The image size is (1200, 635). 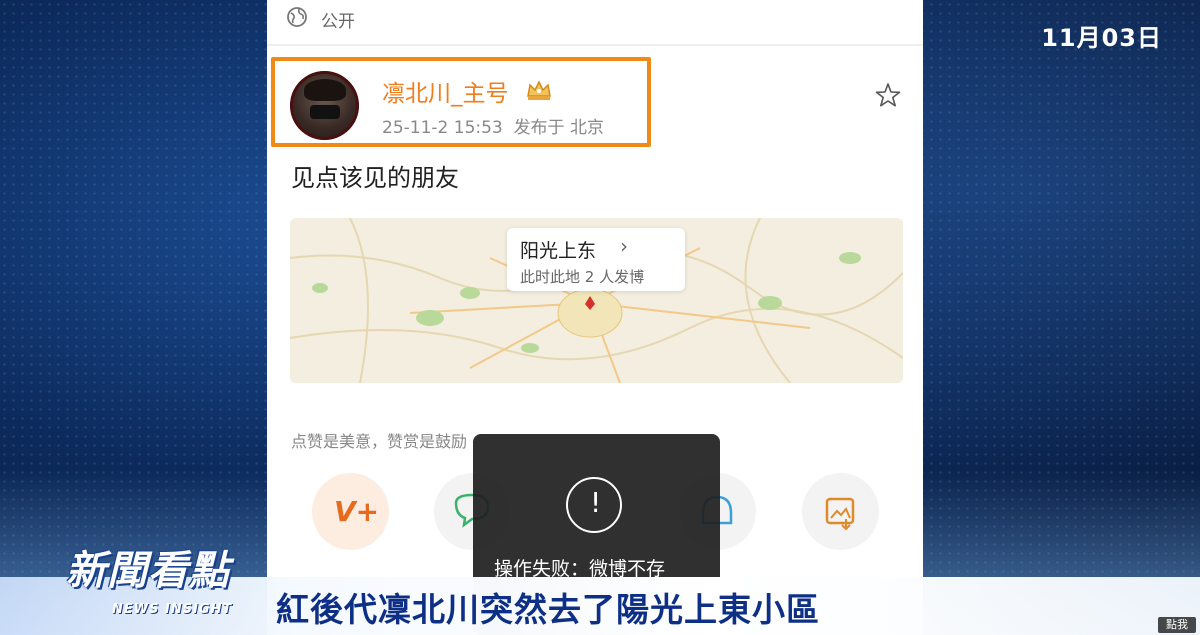 What do you see at coordinates (1177, 625) in the screenshot?
I see `corner-badge: 點我` at bounding box center [1177, 625].